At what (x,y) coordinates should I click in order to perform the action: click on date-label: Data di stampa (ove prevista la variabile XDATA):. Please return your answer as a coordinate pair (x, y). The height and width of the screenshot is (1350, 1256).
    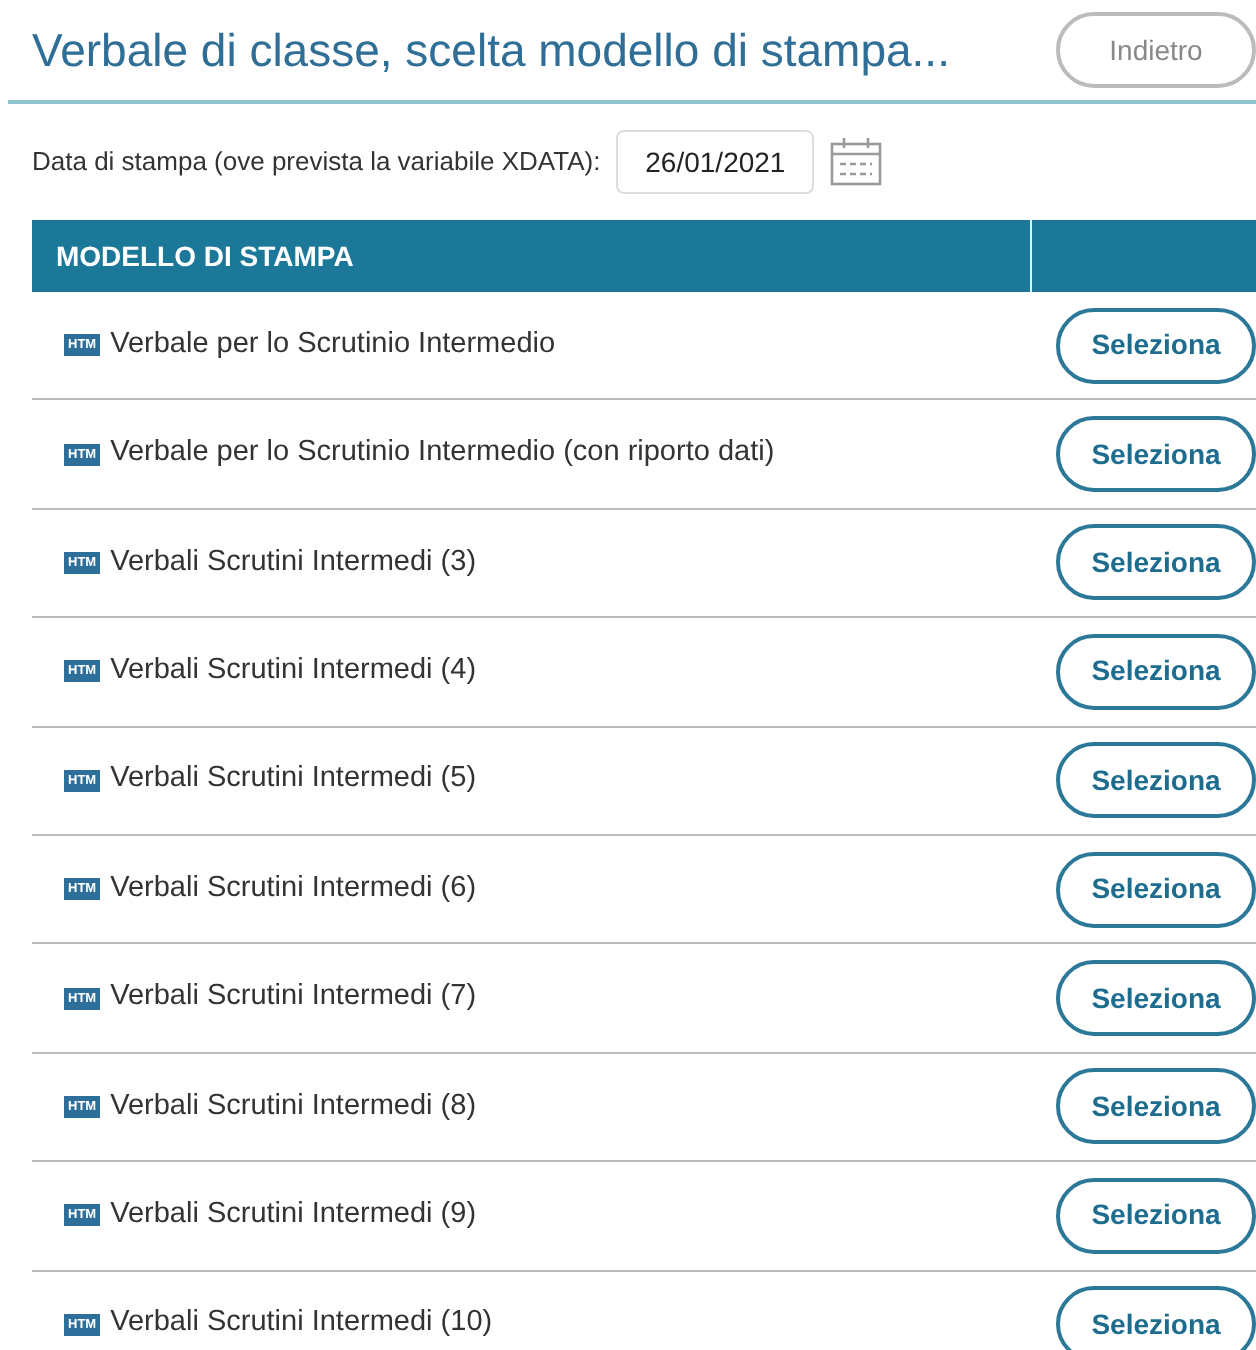
    Looking at the image, I should click on (316, 162).